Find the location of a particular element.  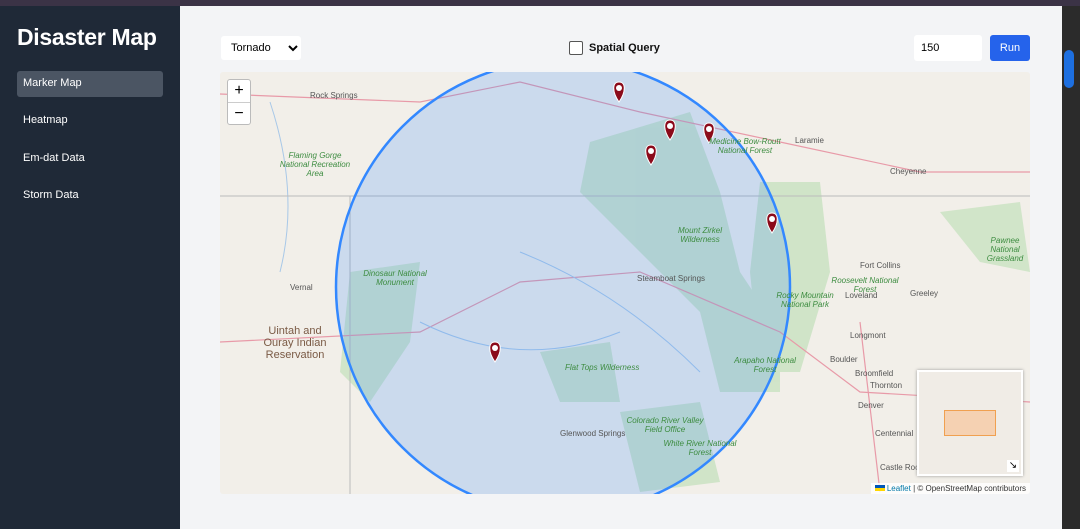

place-label: Centennial is located at coordinates (894, 433).